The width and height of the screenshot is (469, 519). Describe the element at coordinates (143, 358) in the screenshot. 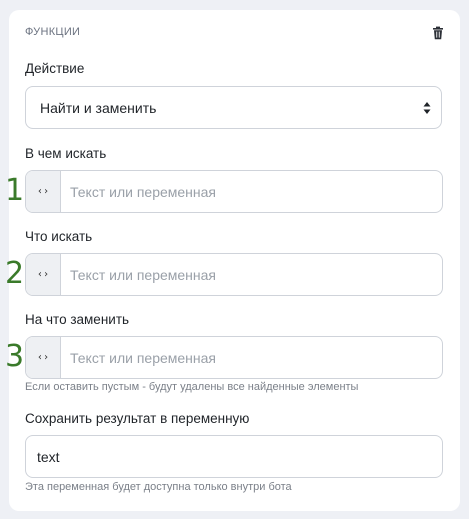

I see `replace-with-placeholder: Текст или переменная` at that location.